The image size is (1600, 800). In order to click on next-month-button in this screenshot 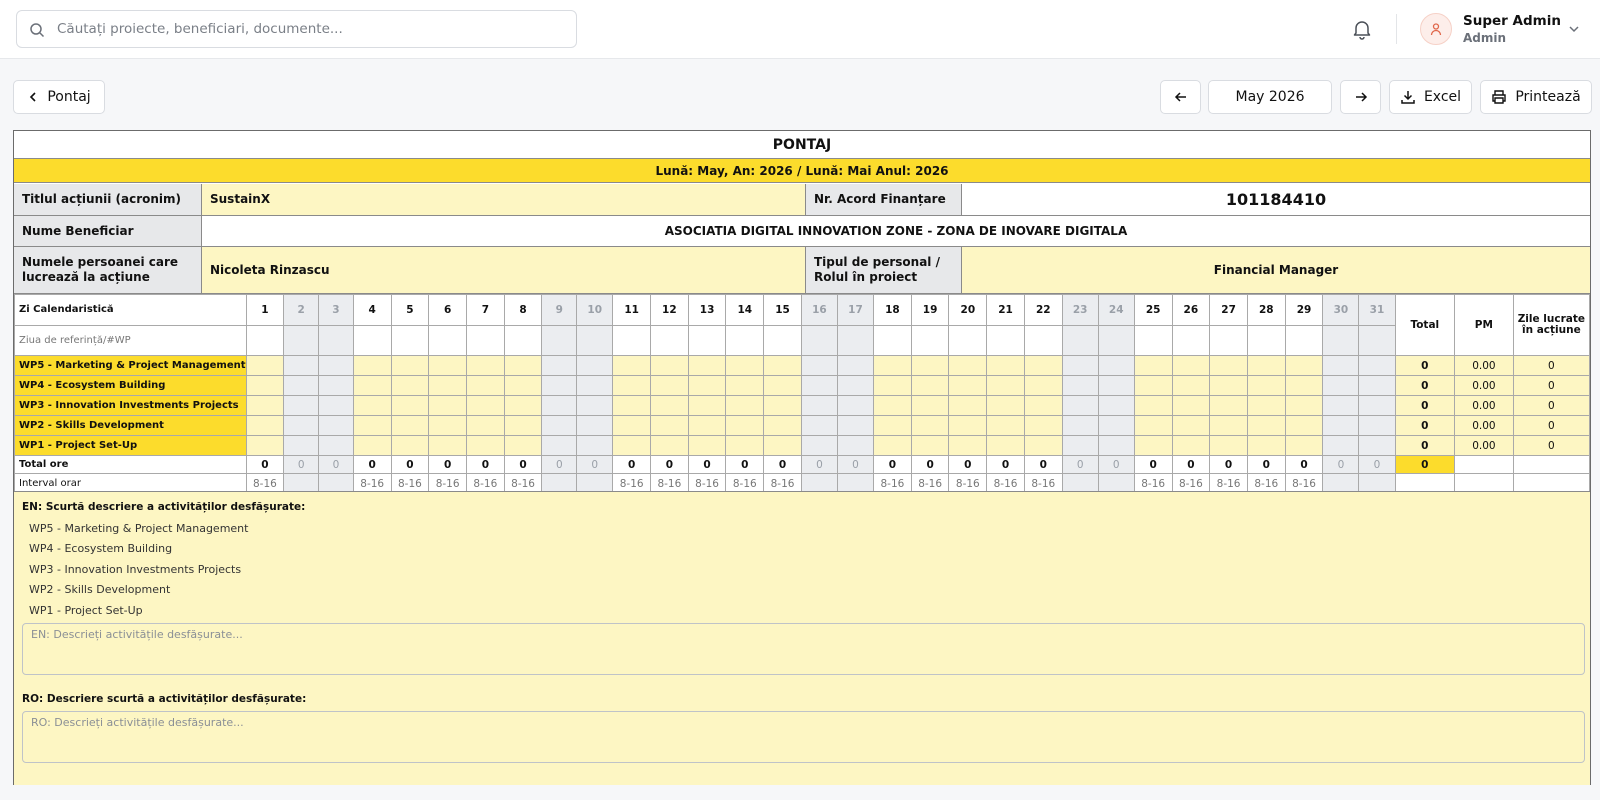, I will do `click(1360, 97)`.